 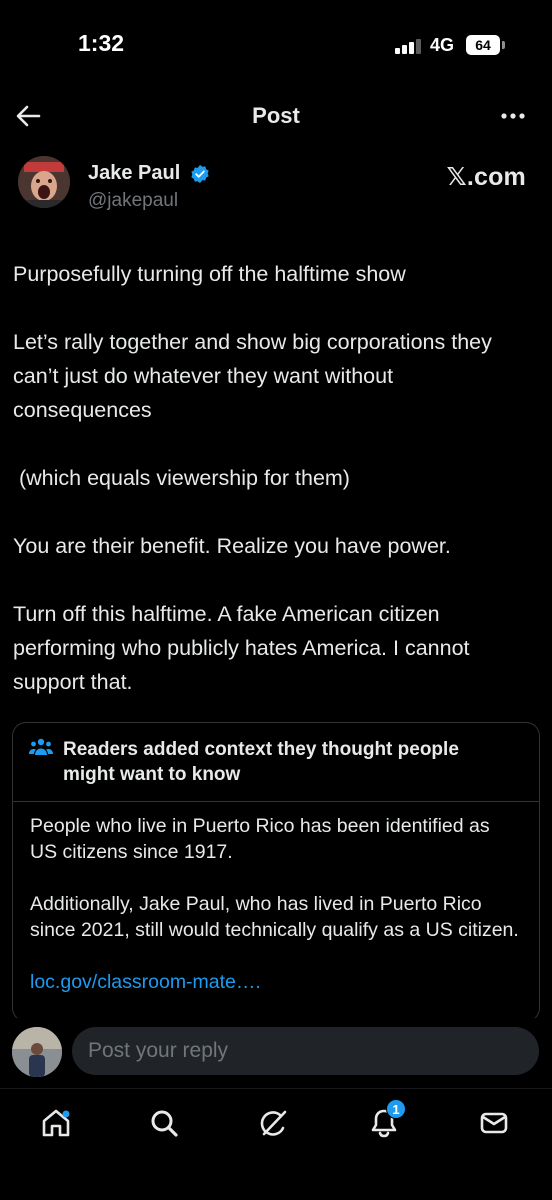 I want to click on bottom-nav: 1, so click(x=276, y=1144).